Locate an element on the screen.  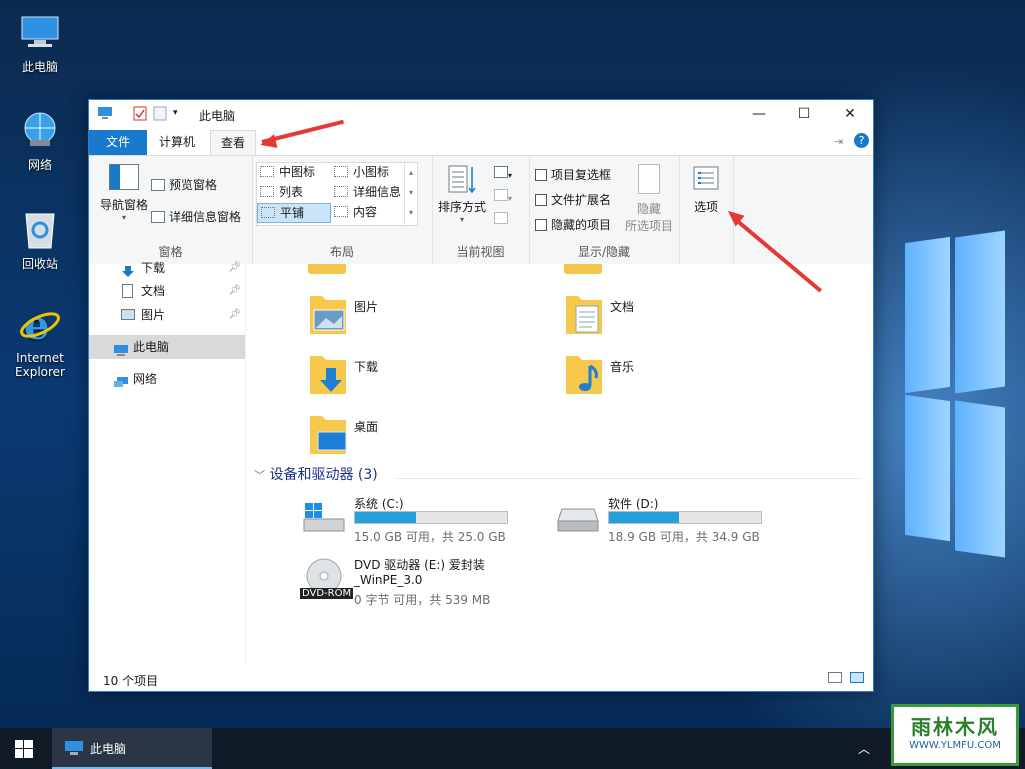
sort-by-button: 排序方式 ▾ is located at coordinates (462, 194).